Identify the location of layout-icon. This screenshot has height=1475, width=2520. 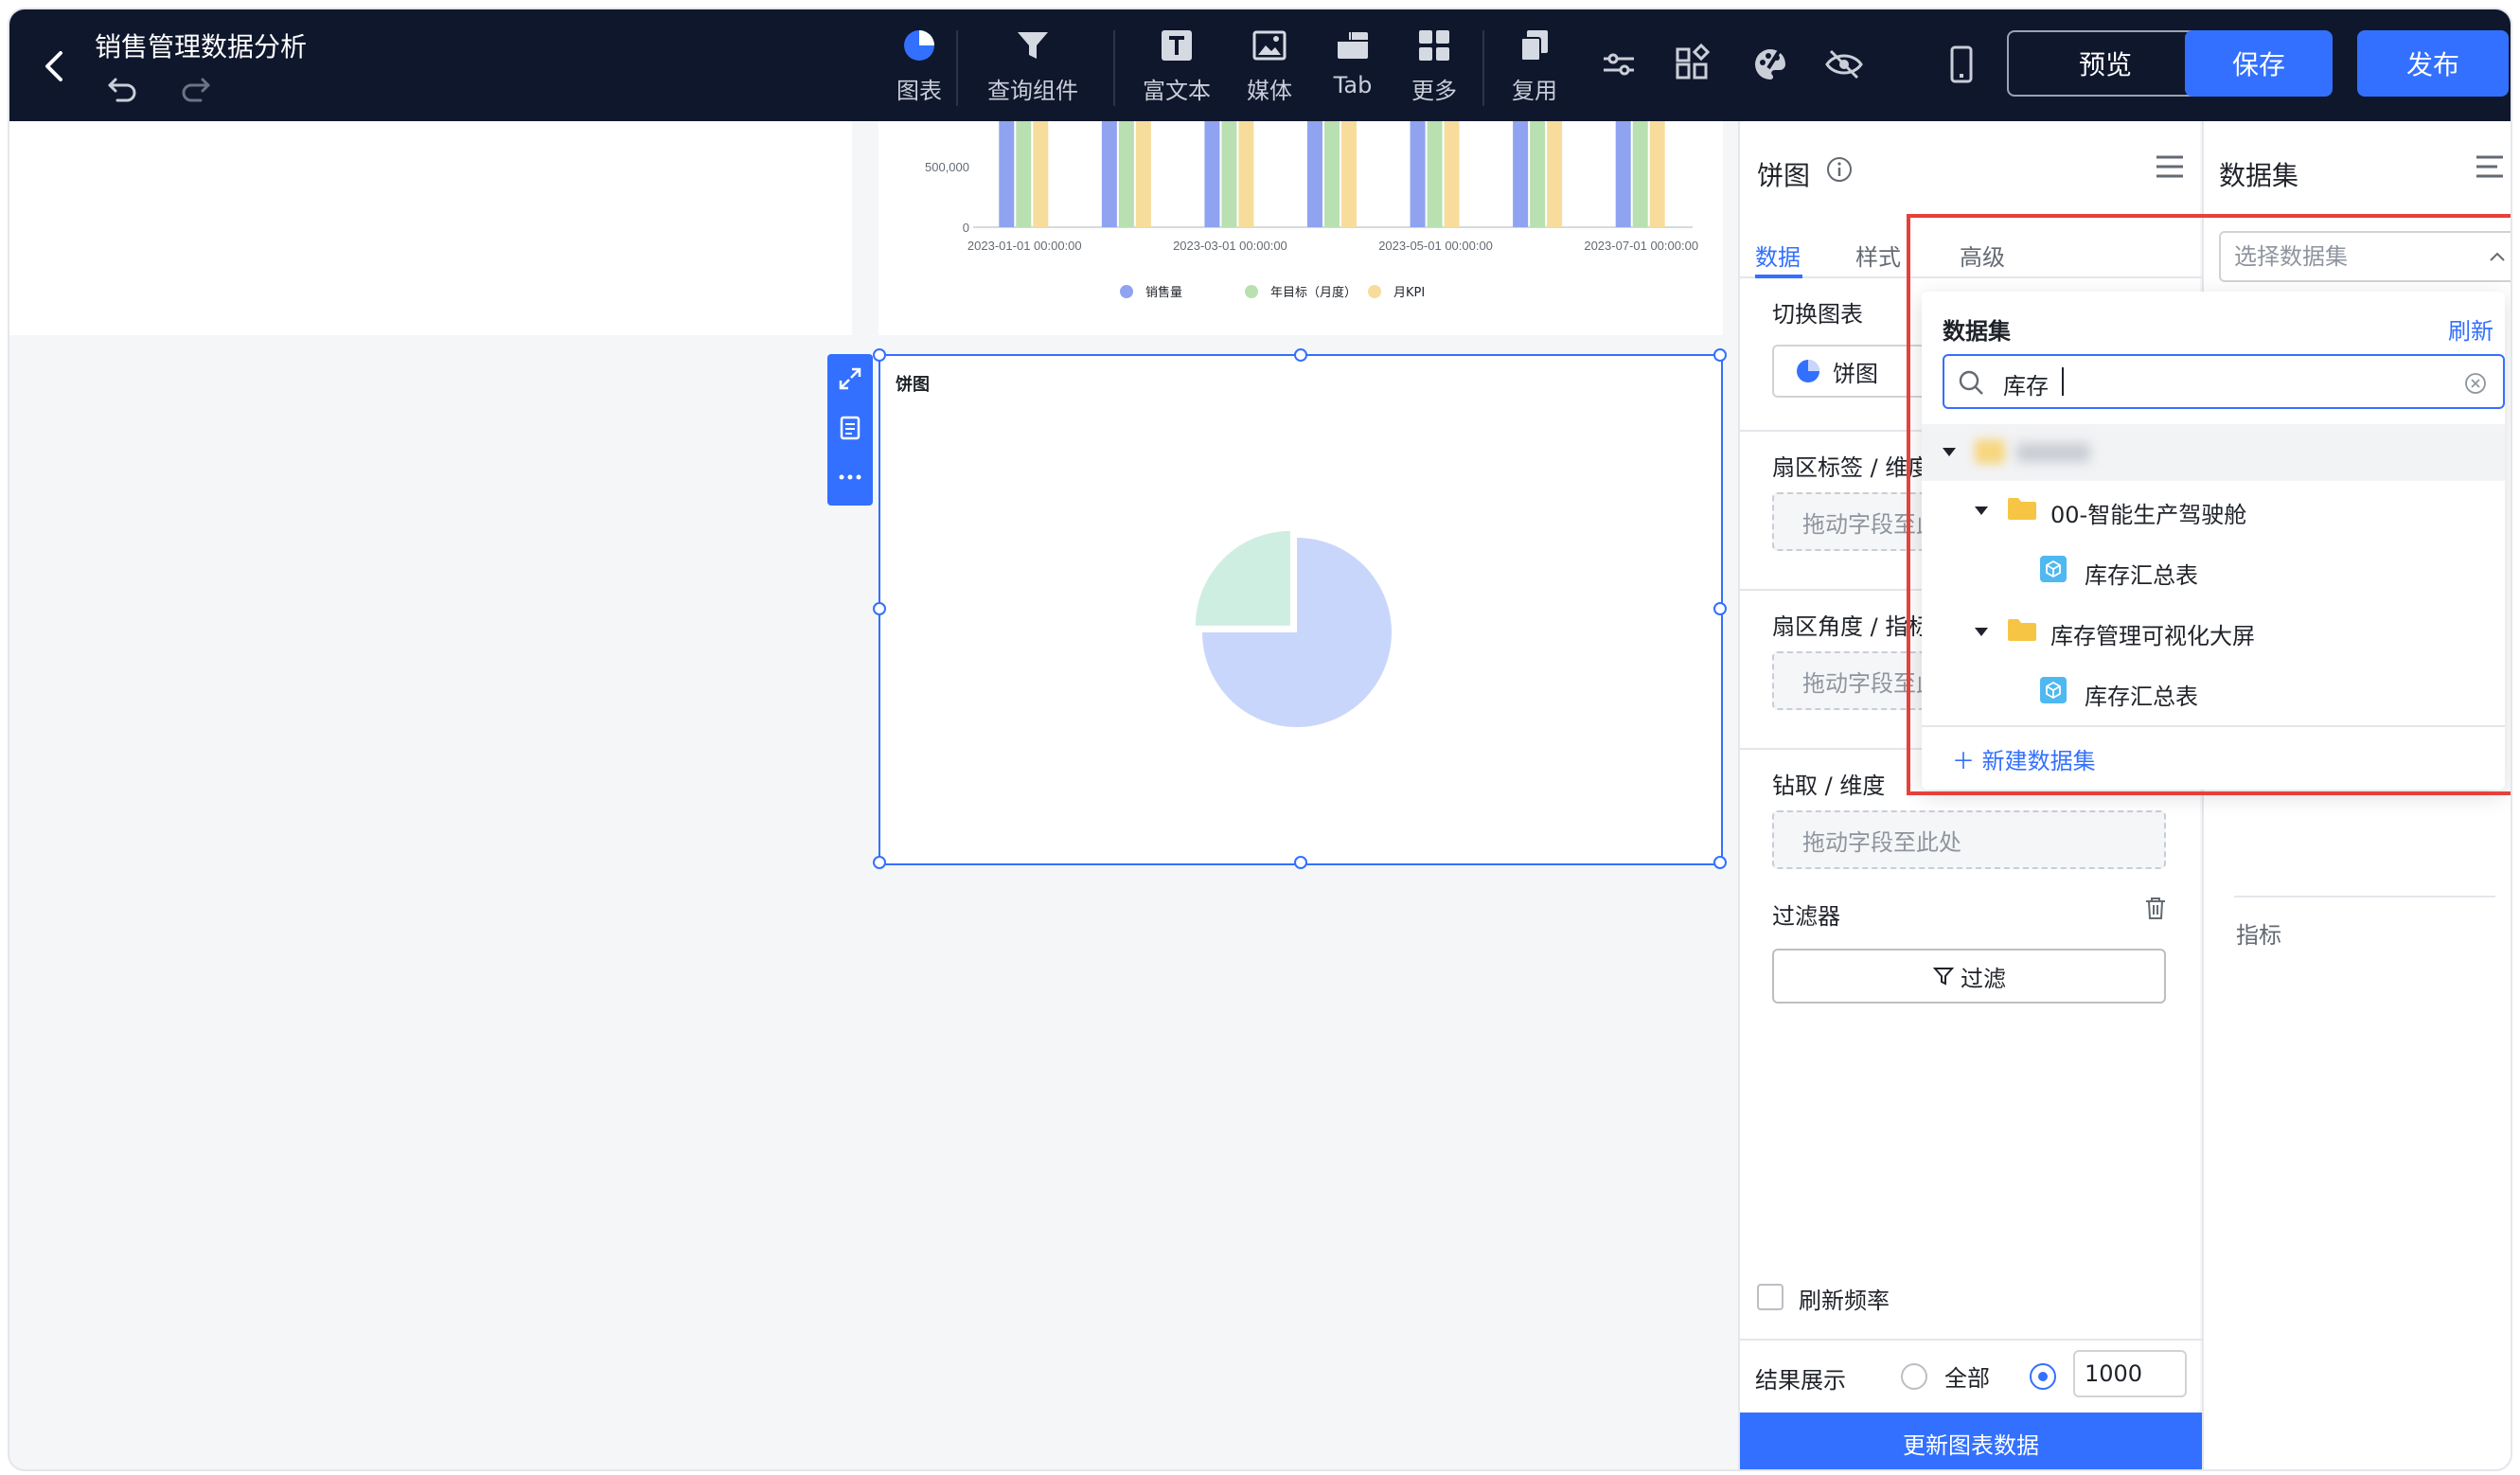
(1694, 66).